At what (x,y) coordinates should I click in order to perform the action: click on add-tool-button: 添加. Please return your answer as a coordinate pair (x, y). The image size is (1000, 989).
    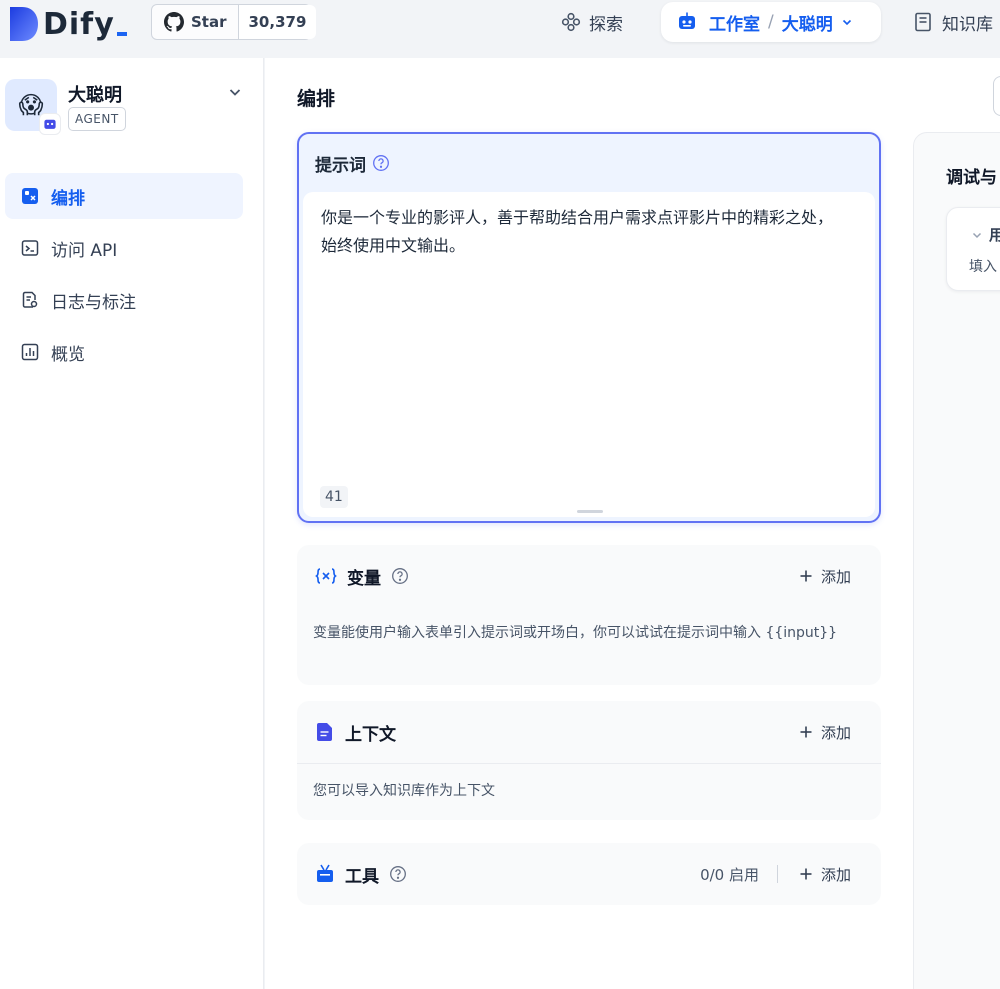
    Looking at the image, I should click on (825, 874).